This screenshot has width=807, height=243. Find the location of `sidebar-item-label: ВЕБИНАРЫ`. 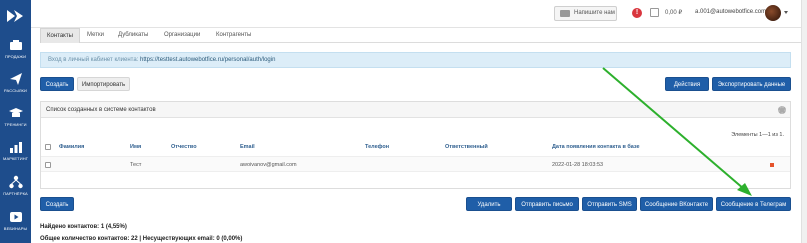

sidebar-item-label: ВЕБИНАРЫ is located at coordinates (15, 228).